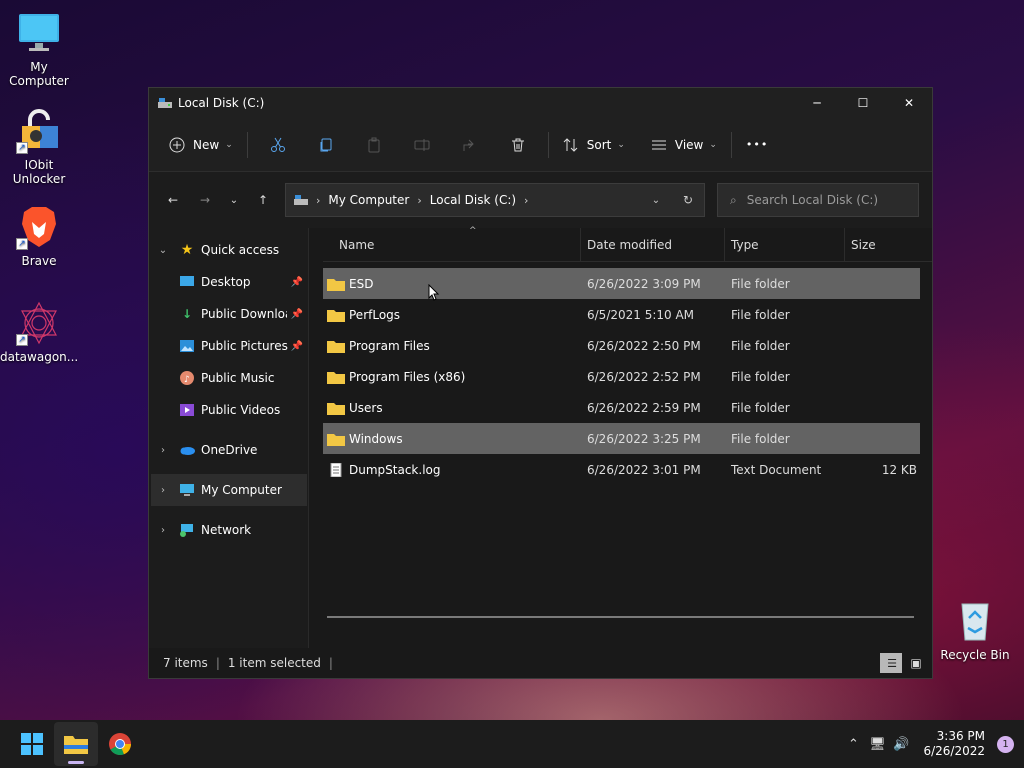 Image resolution: width=1024 pixels, height=768 pixels. Describe the element at coordinates (975, 621) in the screenshot. I see `recycle-bin-icon` at that location.